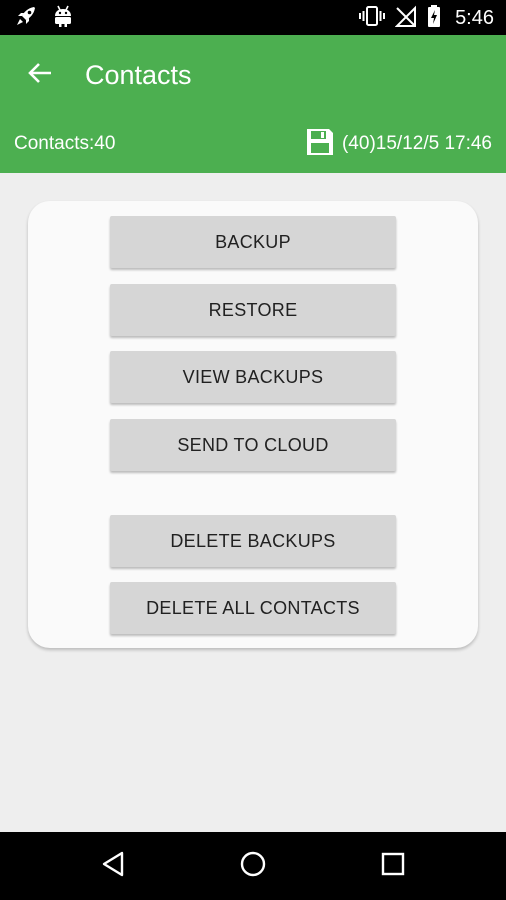  Describe the element at coordinates (434, 18) in the screenshot. I see `battery-charging-icon` at that location.